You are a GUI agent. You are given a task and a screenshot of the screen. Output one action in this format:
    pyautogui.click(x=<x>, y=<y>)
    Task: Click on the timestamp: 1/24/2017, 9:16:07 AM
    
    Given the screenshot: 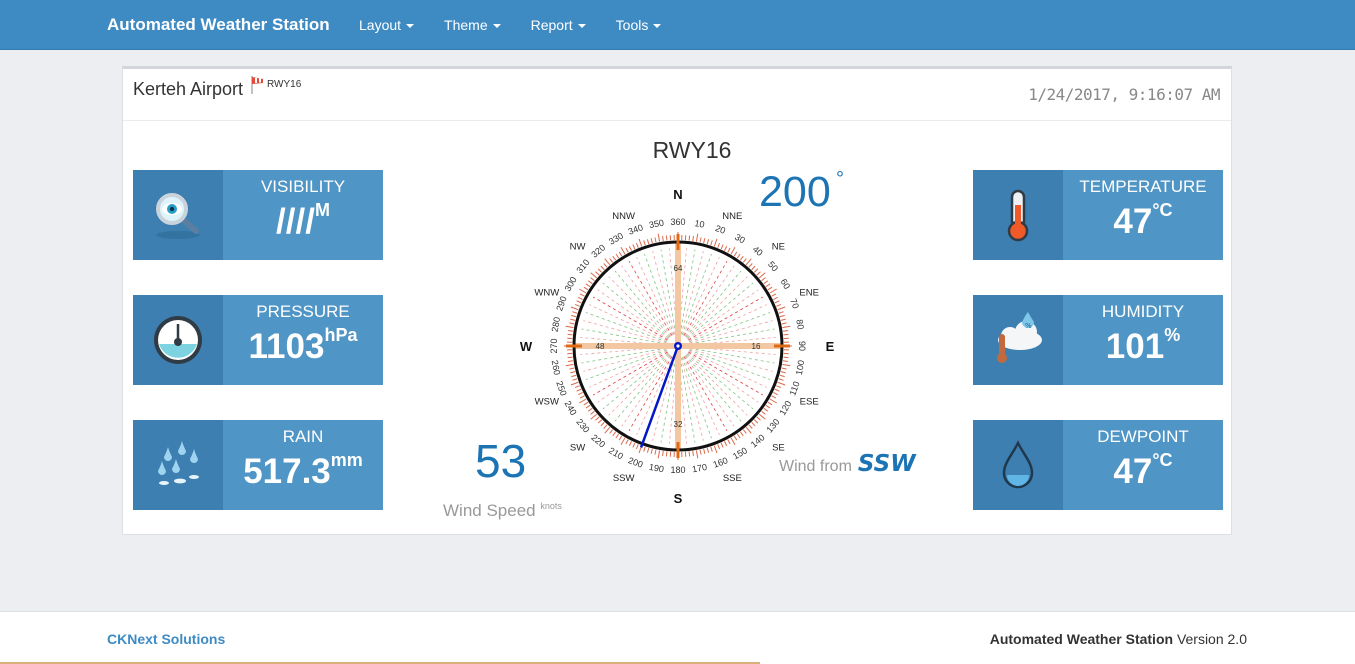 What is the action you would take?
    pyautogui.click(x=1124, y=94)
    